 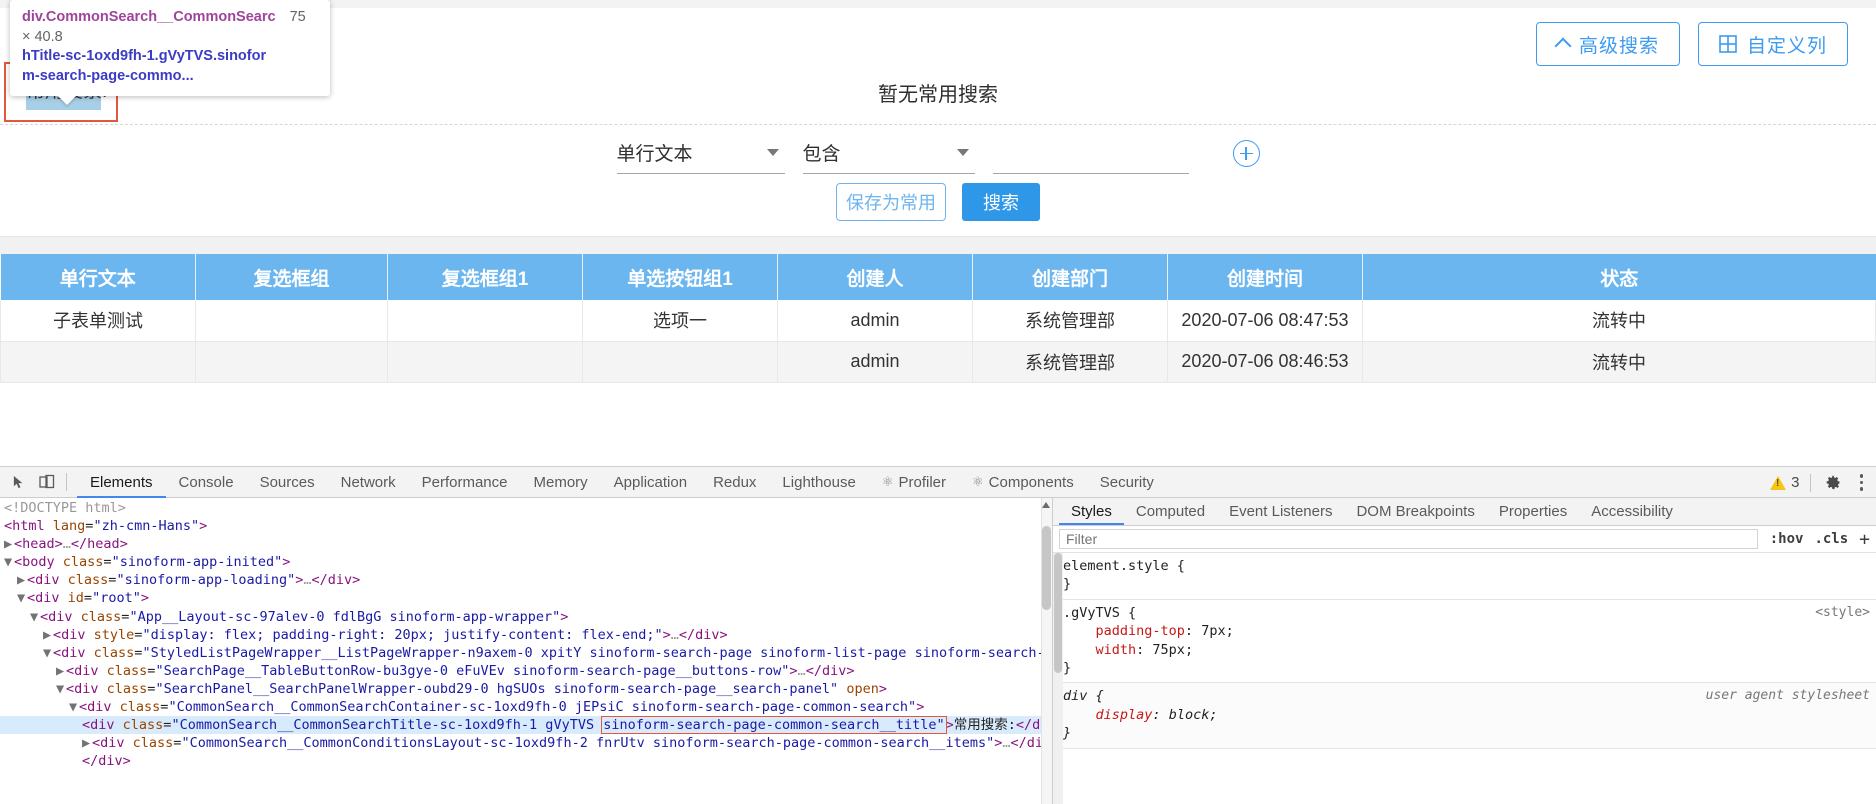 I want to click on css-rule-source: <style>, so click(x=1842, y=613).